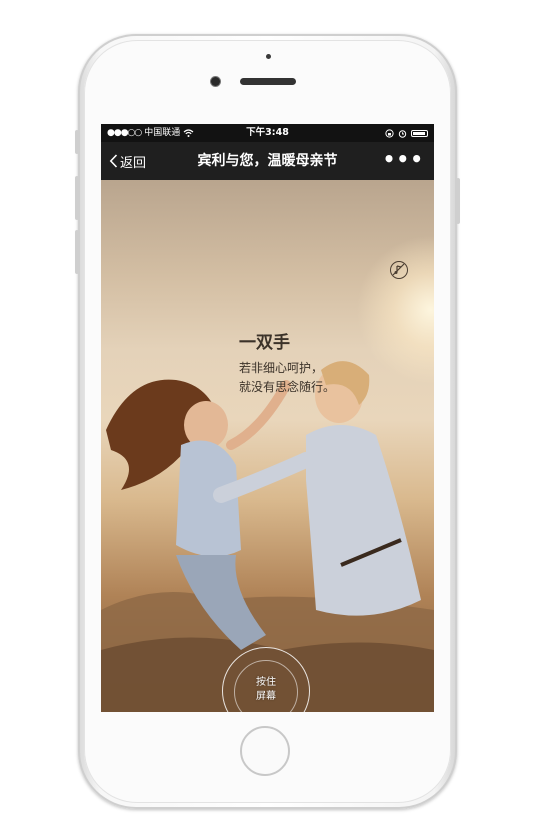  I want to click on status-bar: ●●●○○ 中国联通 下午3:48, so click(267, 133).